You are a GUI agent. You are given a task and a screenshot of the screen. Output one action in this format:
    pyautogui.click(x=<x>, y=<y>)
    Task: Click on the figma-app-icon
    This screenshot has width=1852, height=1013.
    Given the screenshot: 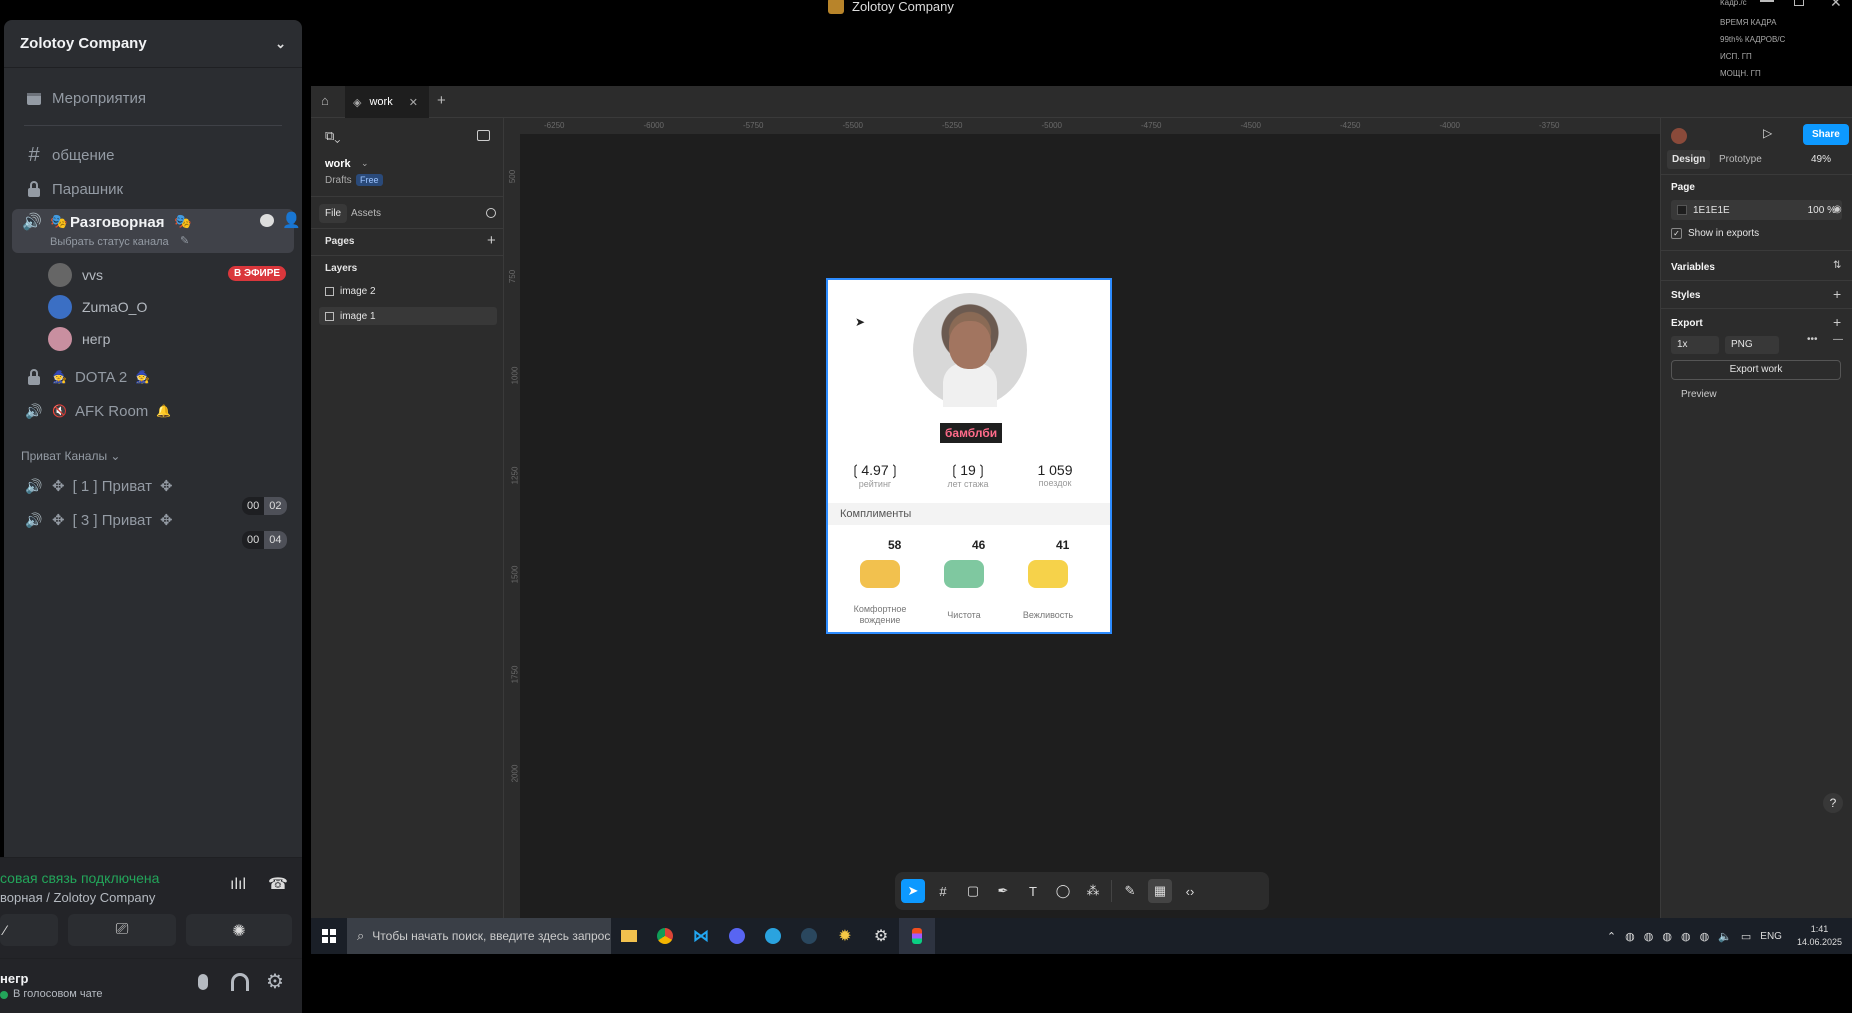 What is the action you would take?
    pyautogui.click(x=917, y=936)
    